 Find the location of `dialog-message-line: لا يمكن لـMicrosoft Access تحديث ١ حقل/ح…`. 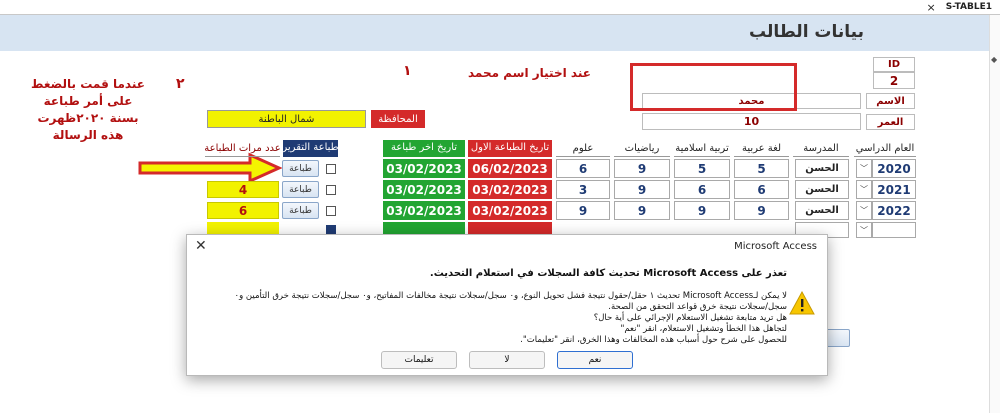

dialog-message-line: لا يمكن لـMicrosoft Access تحديث ١ حقل/ح… is located at coordinates (510, 301).